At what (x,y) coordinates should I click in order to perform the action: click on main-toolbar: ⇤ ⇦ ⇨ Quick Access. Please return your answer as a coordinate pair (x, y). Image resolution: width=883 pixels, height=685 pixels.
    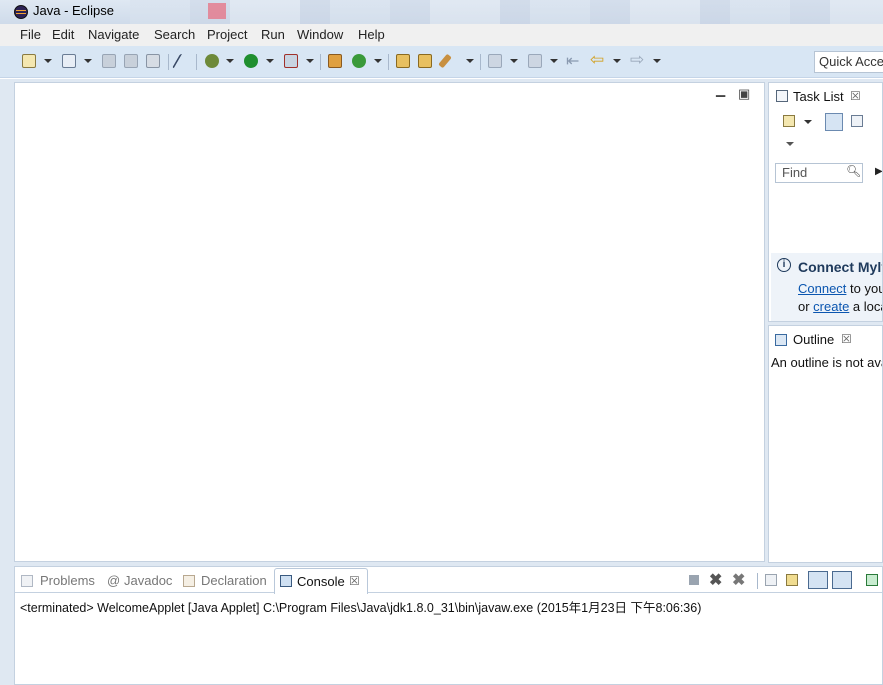
    Looking at the image, I should click on (441, 62).